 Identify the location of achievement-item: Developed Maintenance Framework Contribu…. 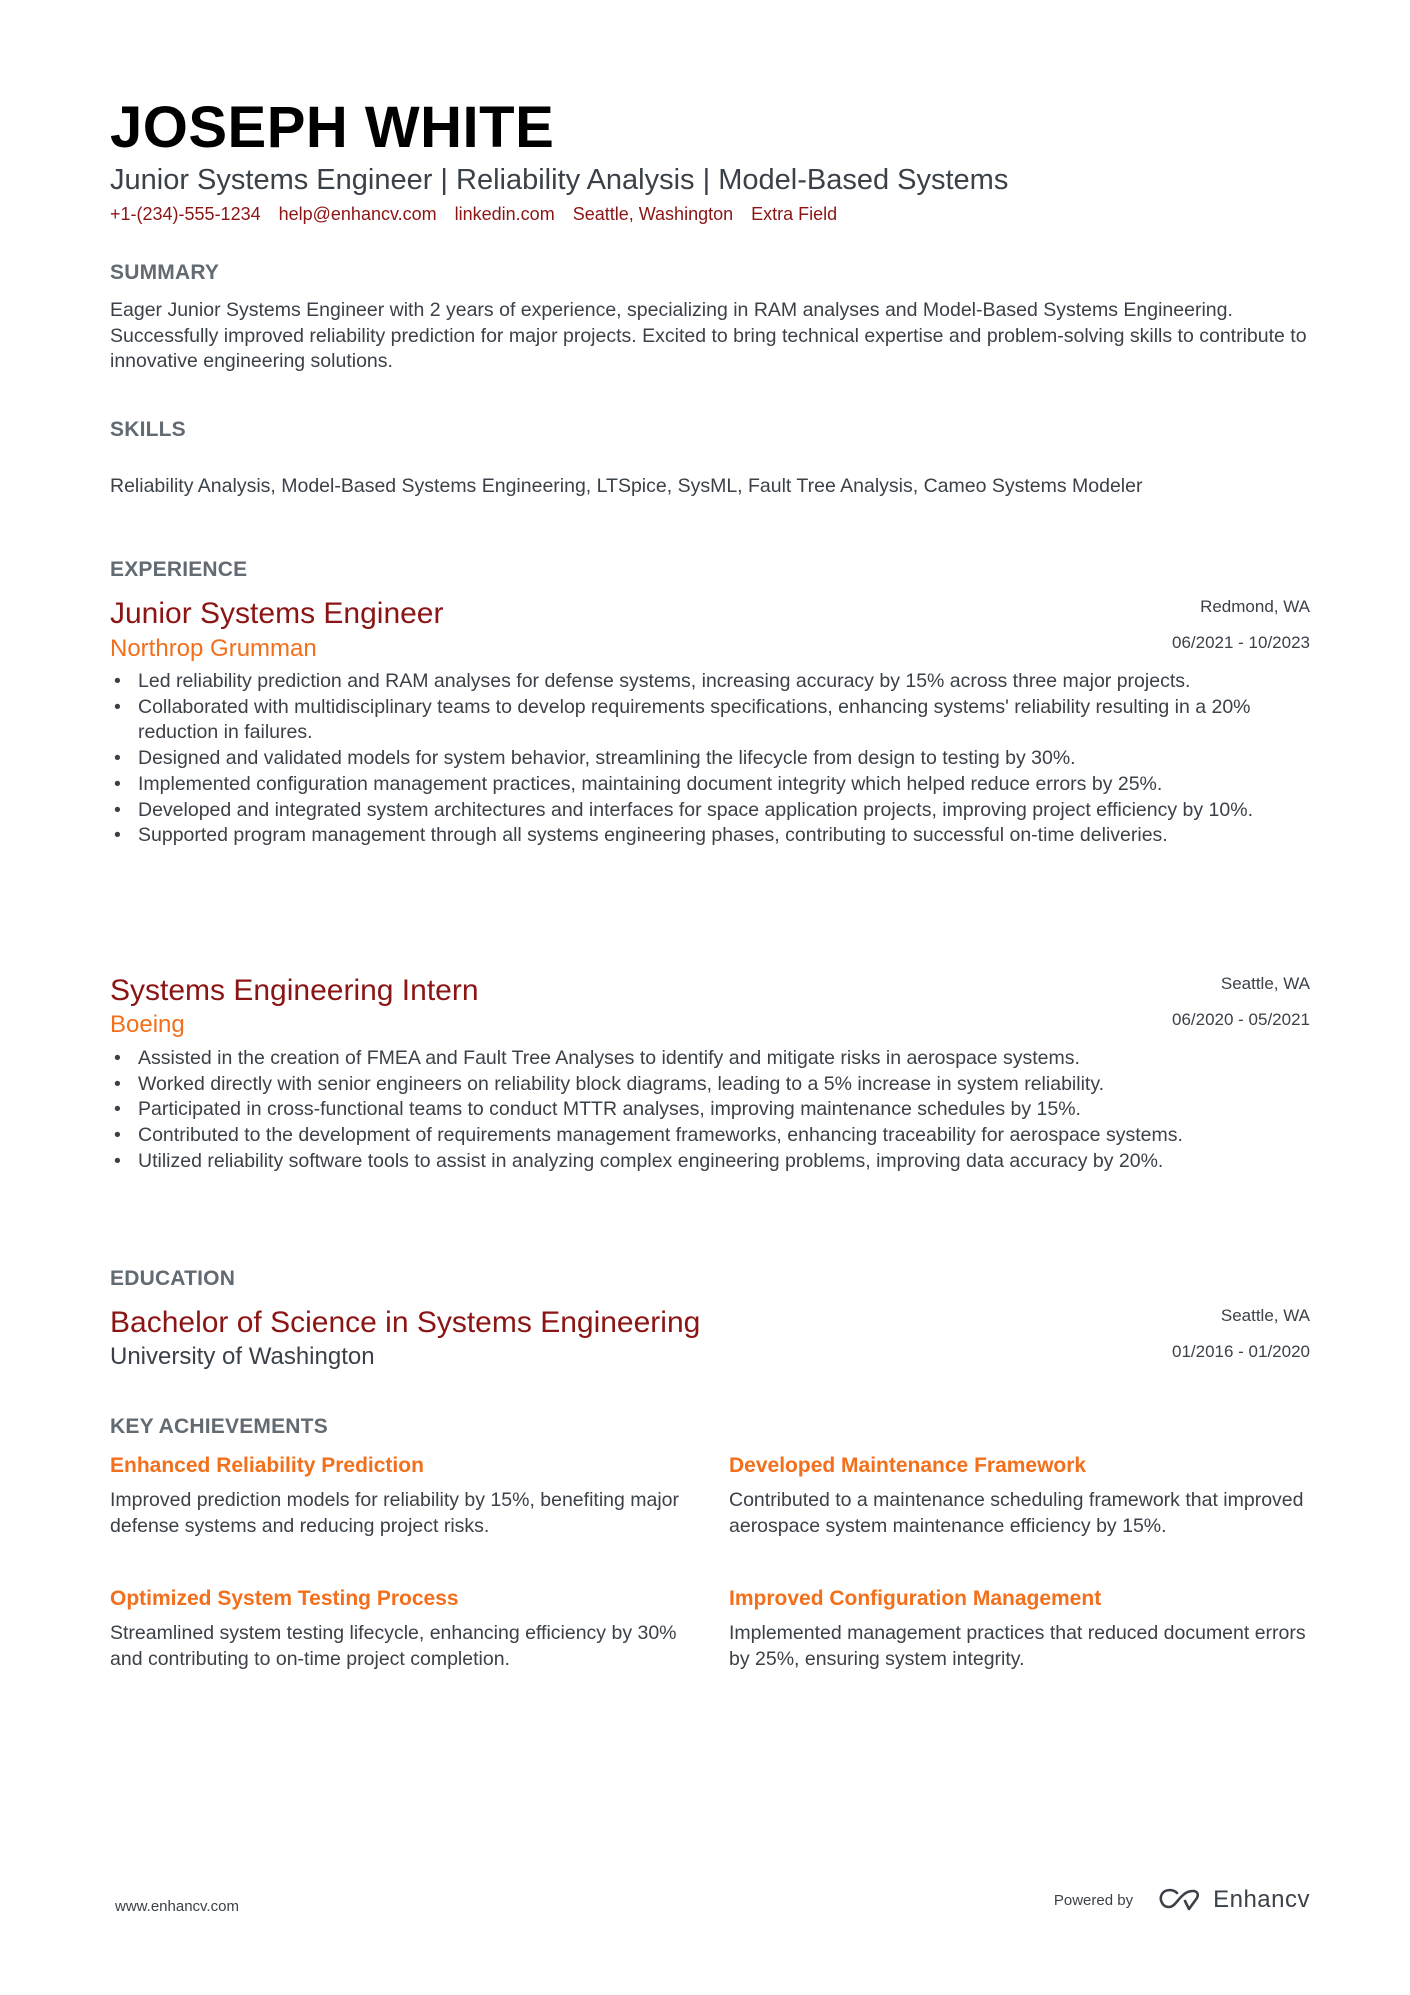
(1024, 1495).